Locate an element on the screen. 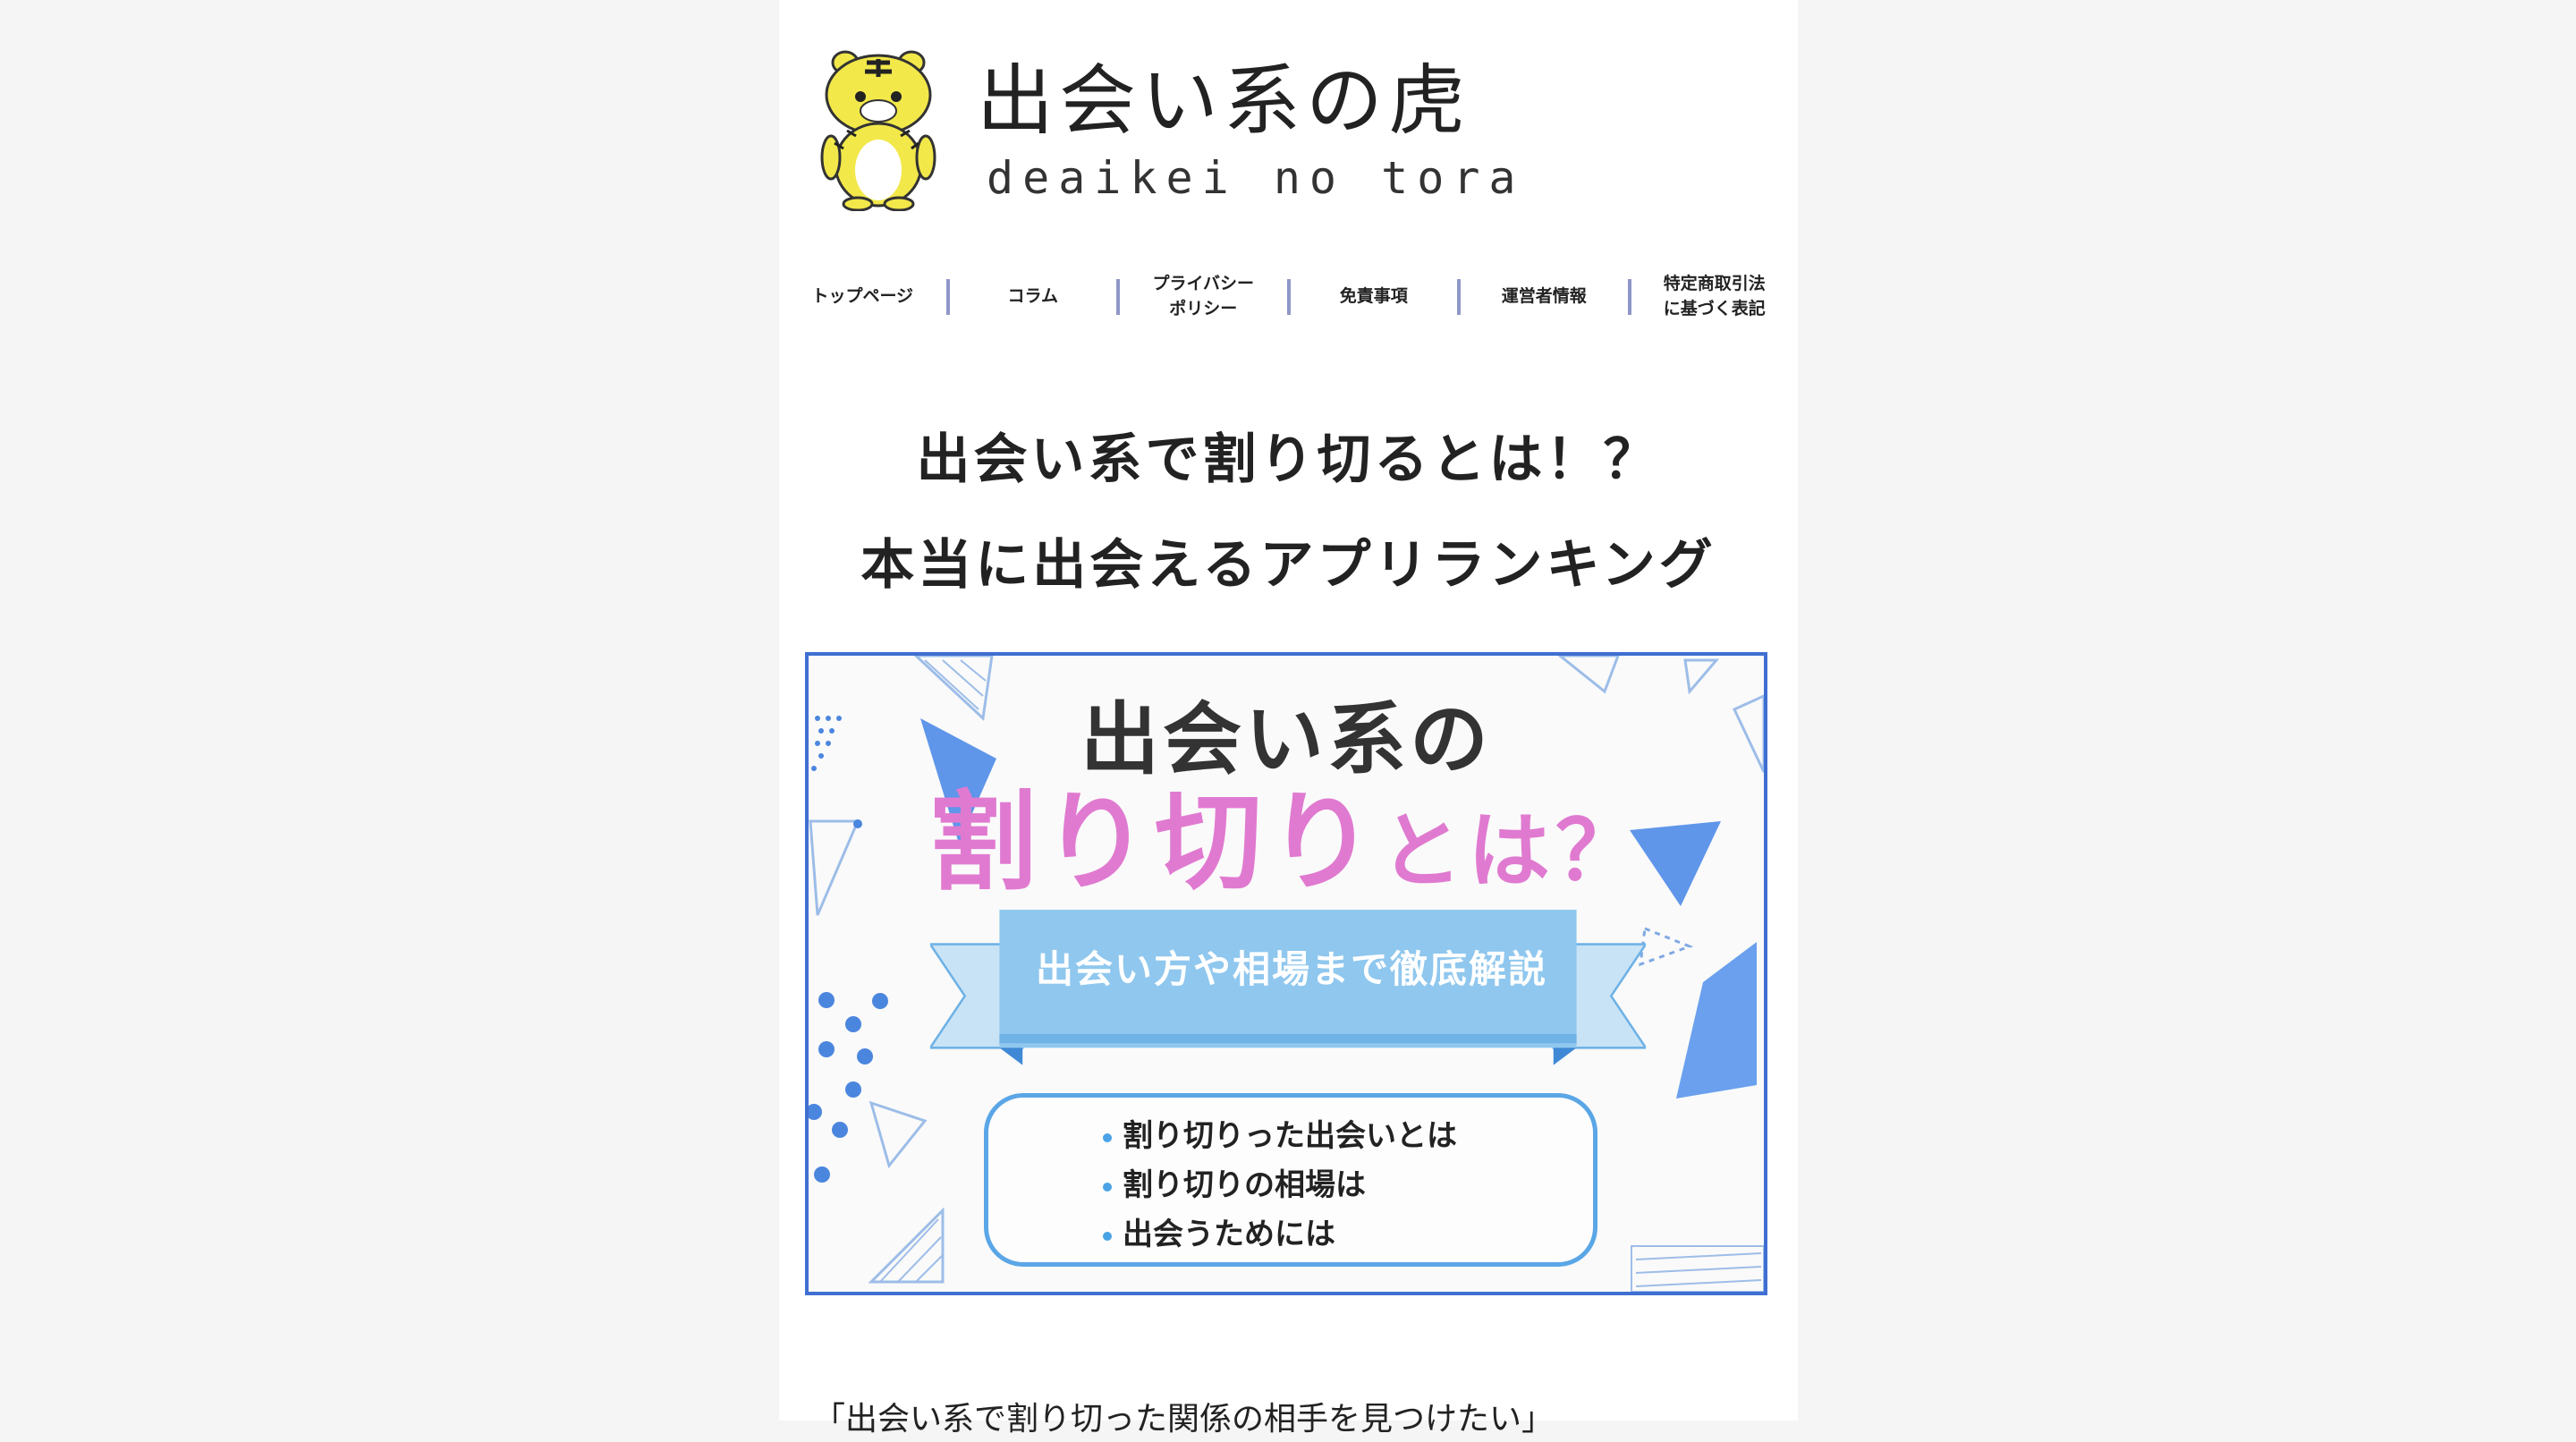 The height and width of the screenshot is (1442, 2576). article-title: 出会い系で割り切るとは！？ 本当に出会えるアプリランキング is located at coordinates (1288, 512).